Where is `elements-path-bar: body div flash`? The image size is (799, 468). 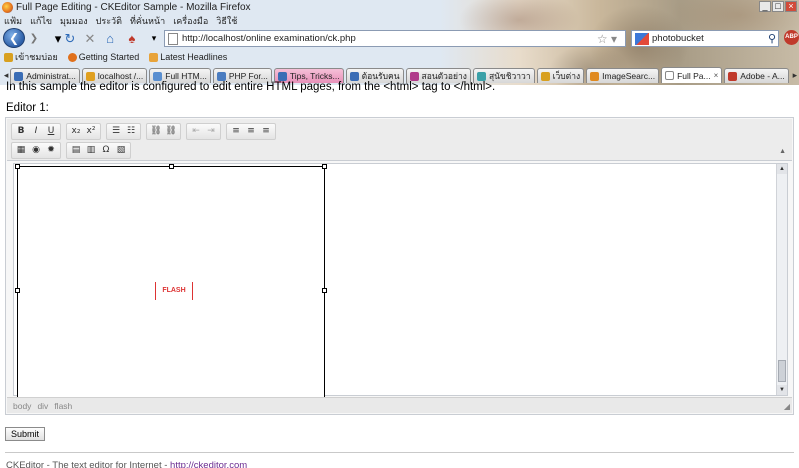 elements-path-bar: body div flash is located at coordinates (399, 405).